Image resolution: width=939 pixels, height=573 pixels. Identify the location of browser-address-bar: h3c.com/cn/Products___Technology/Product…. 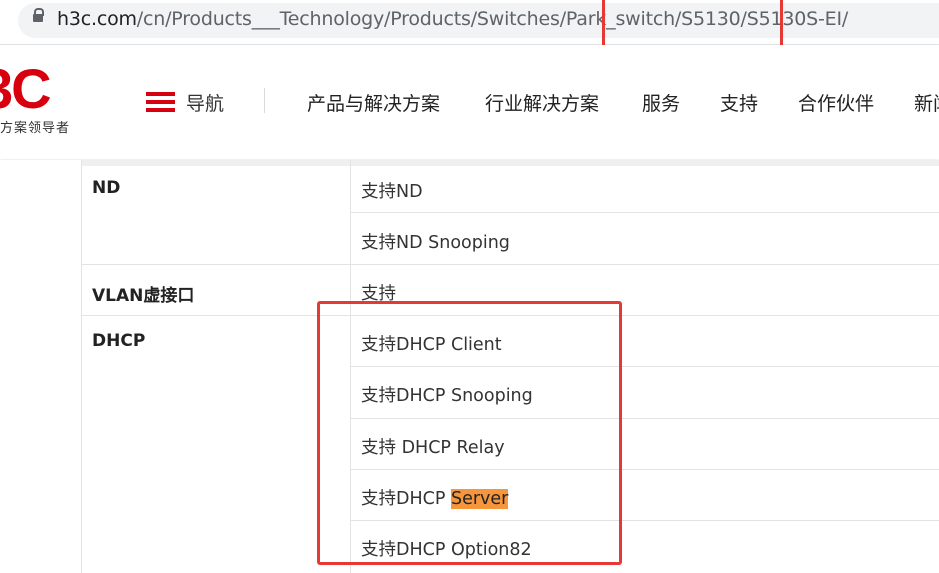
(469, 22).